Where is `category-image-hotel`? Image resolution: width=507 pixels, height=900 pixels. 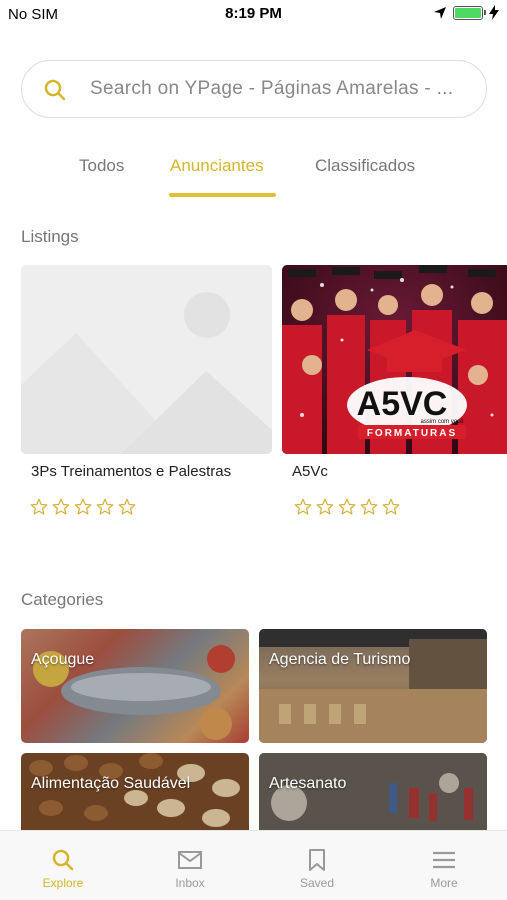 category-image-hotel is located at coordinates (373, 686).